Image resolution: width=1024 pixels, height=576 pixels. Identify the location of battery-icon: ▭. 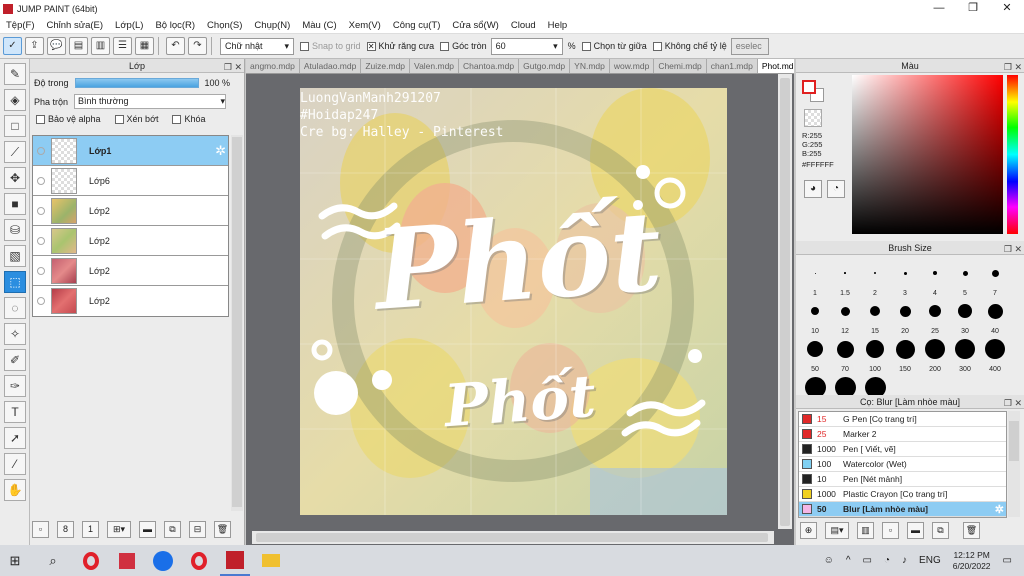
(867, 560).